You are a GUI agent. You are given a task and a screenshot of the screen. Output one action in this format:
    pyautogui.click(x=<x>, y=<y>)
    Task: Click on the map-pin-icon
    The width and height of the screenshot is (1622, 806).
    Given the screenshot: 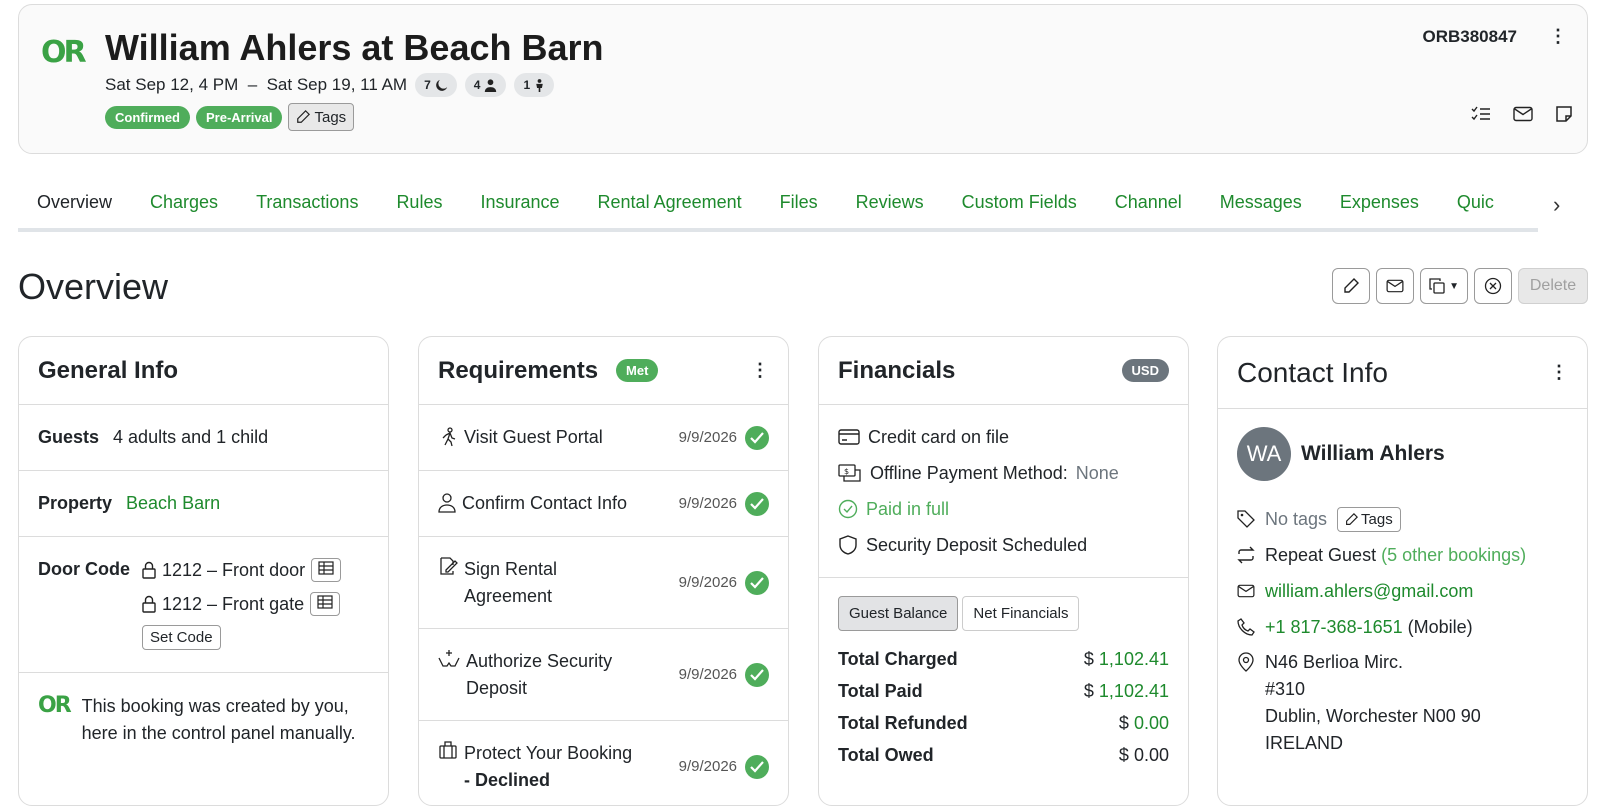 What is the action you would take?
    pyautogui.click(x=1246, y=662)
    